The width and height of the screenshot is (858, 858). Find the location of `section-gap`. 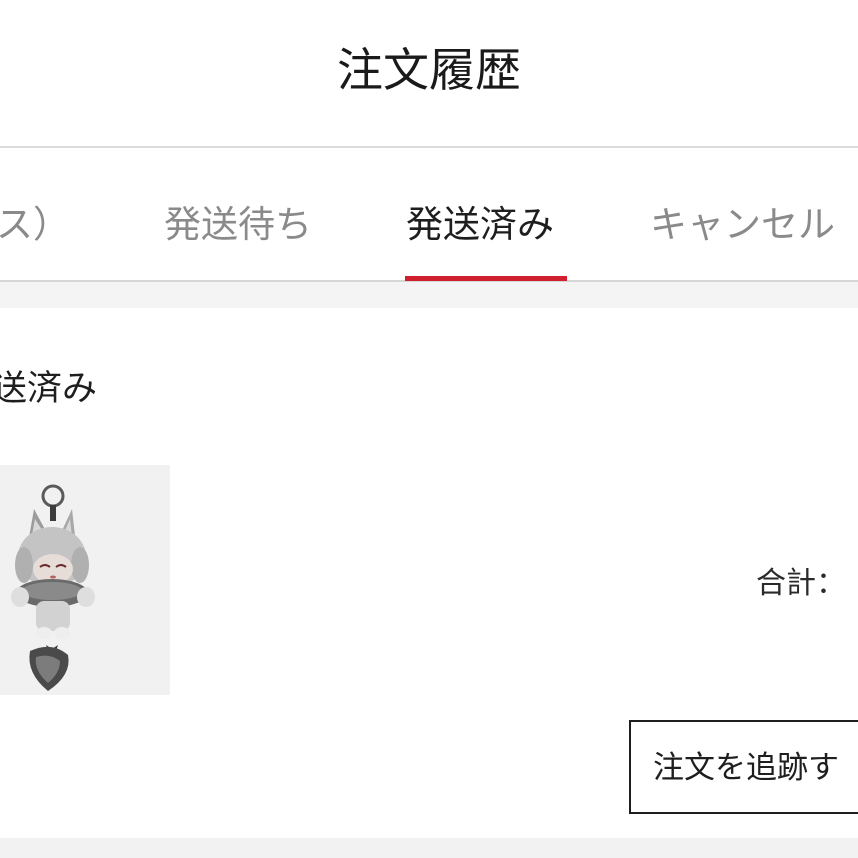

section-gap is located at coordinates (429, 295).